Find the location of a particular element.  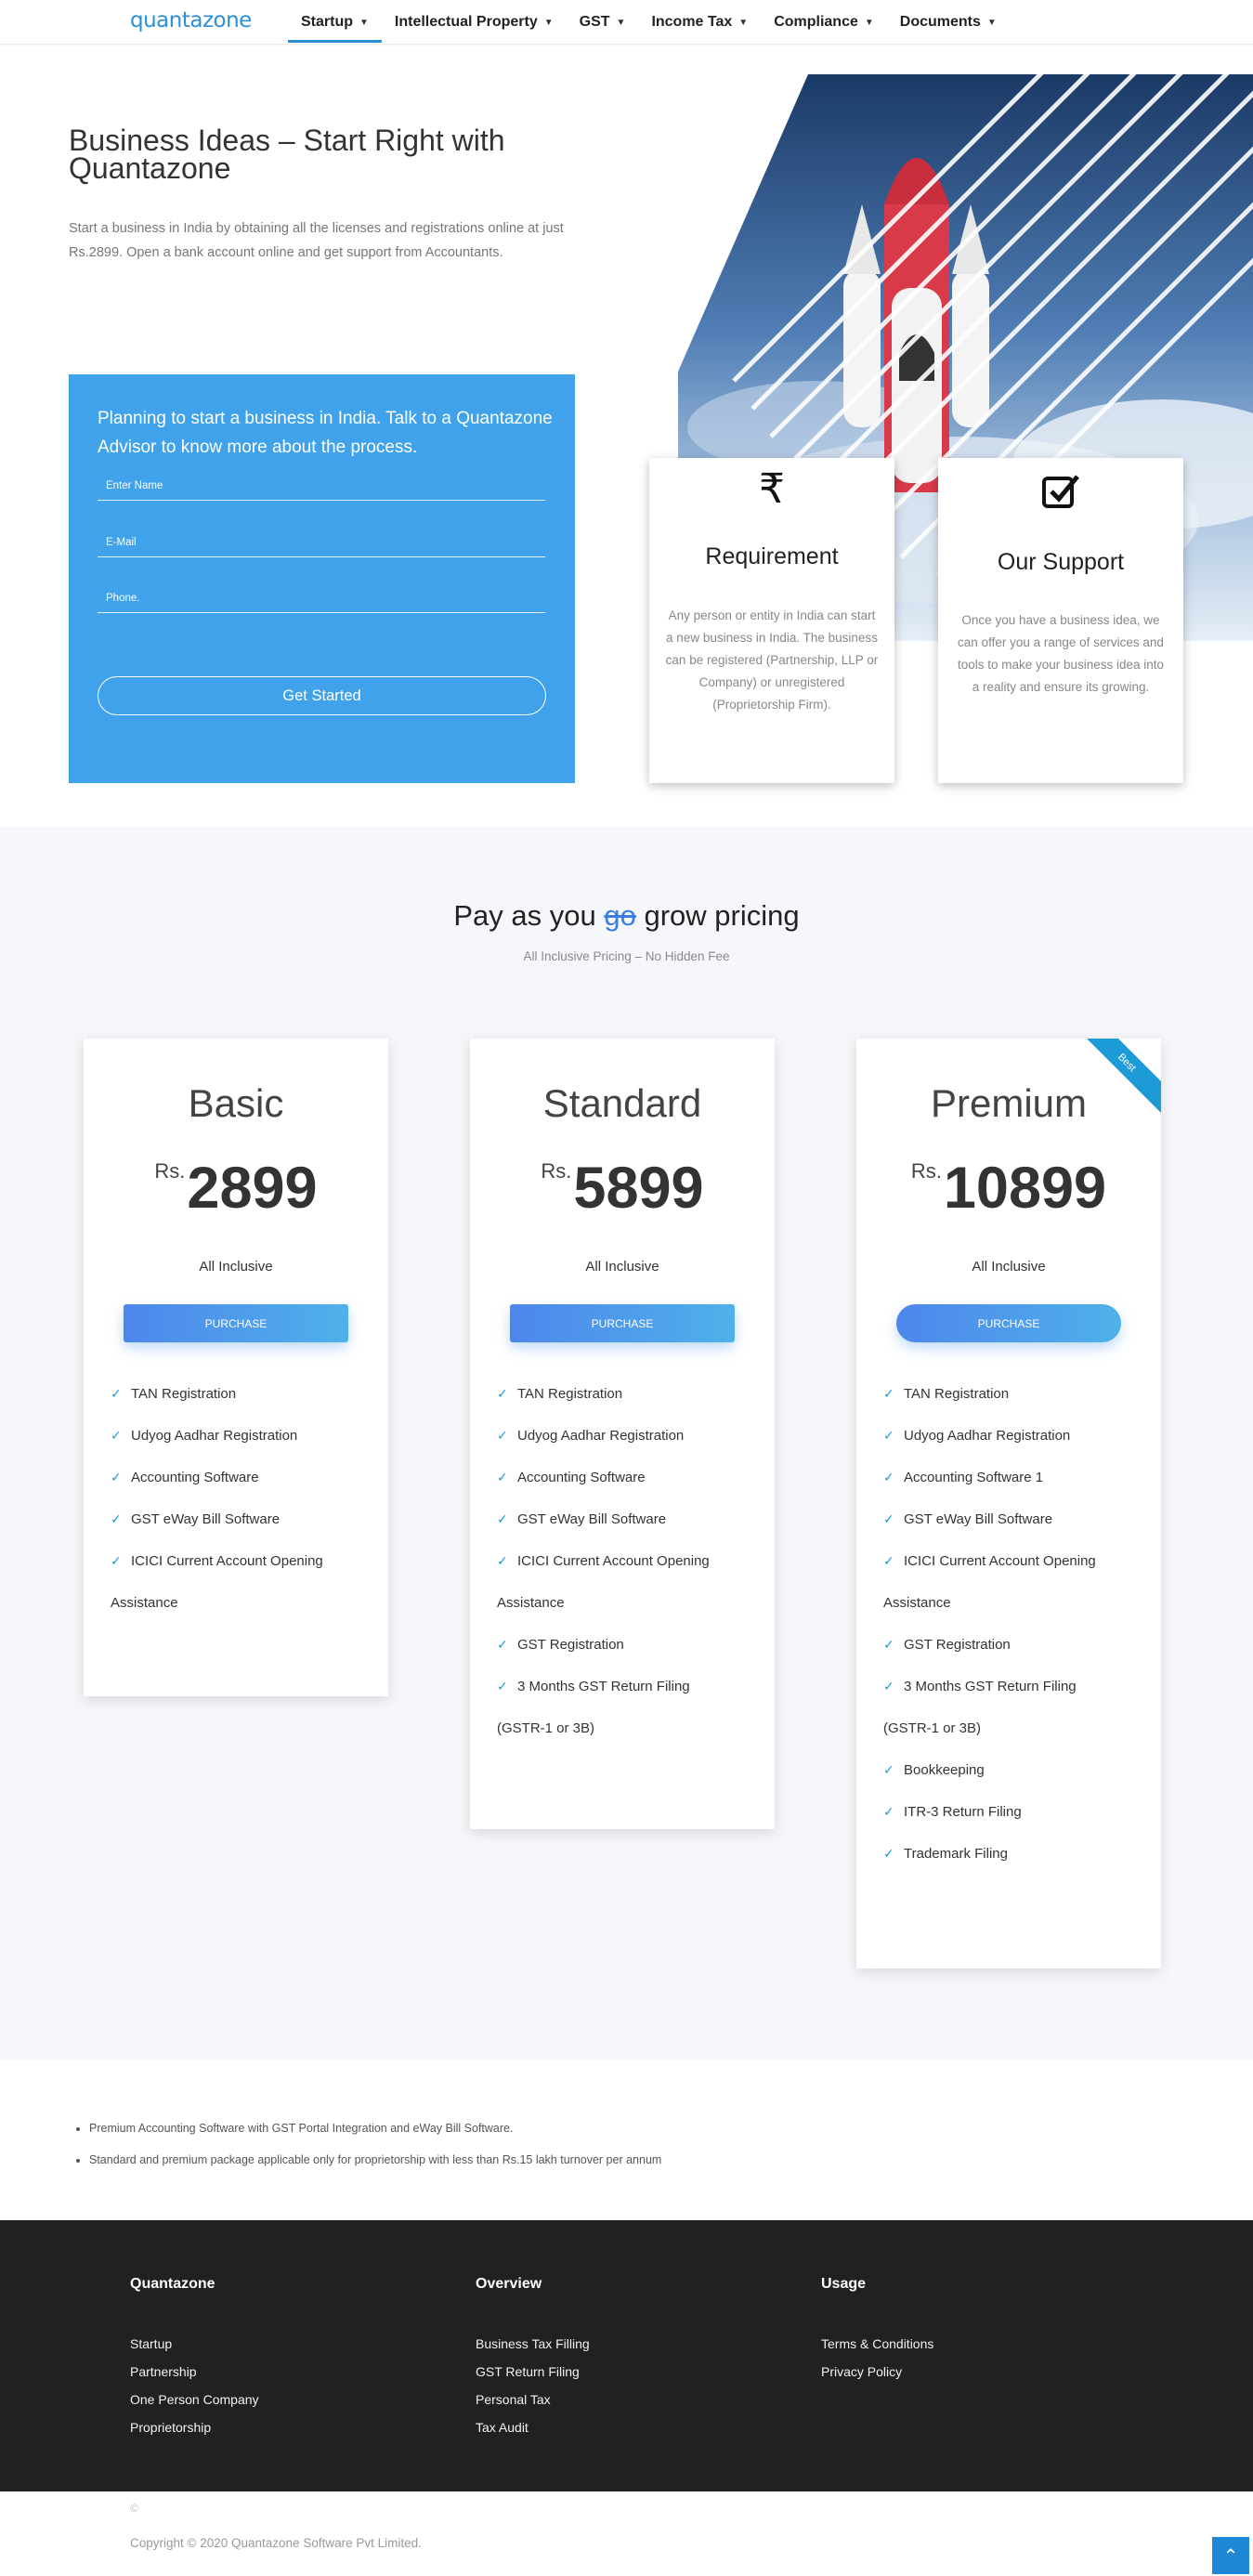

scroll-to-top-button: ⌃ is located at coordinates (1230, 2556).